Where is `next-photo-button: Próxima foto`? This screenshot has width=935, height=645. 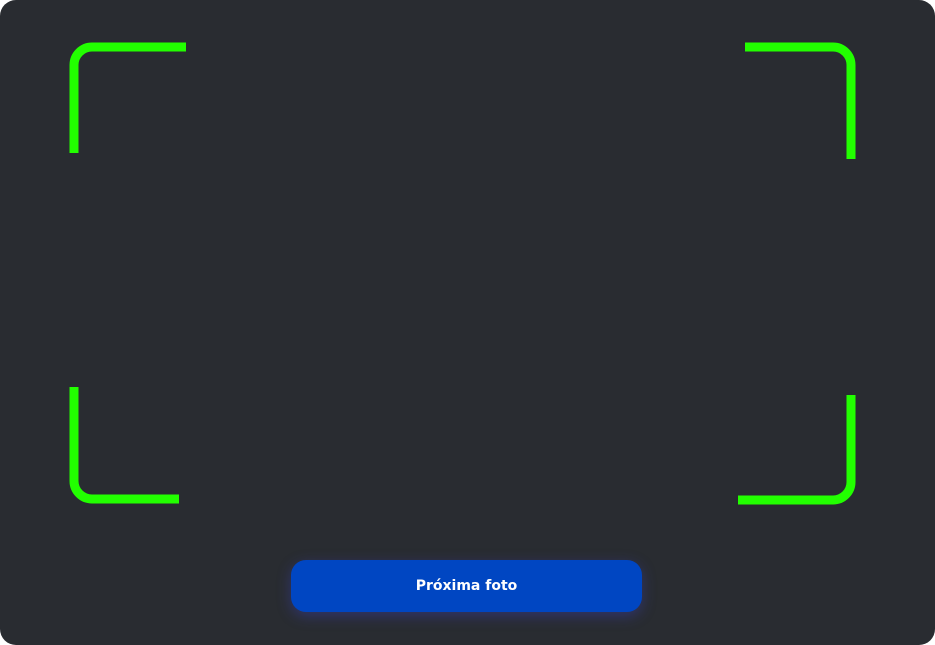
next-photo-button: Próxima foto is located at coordinates (466, 586).